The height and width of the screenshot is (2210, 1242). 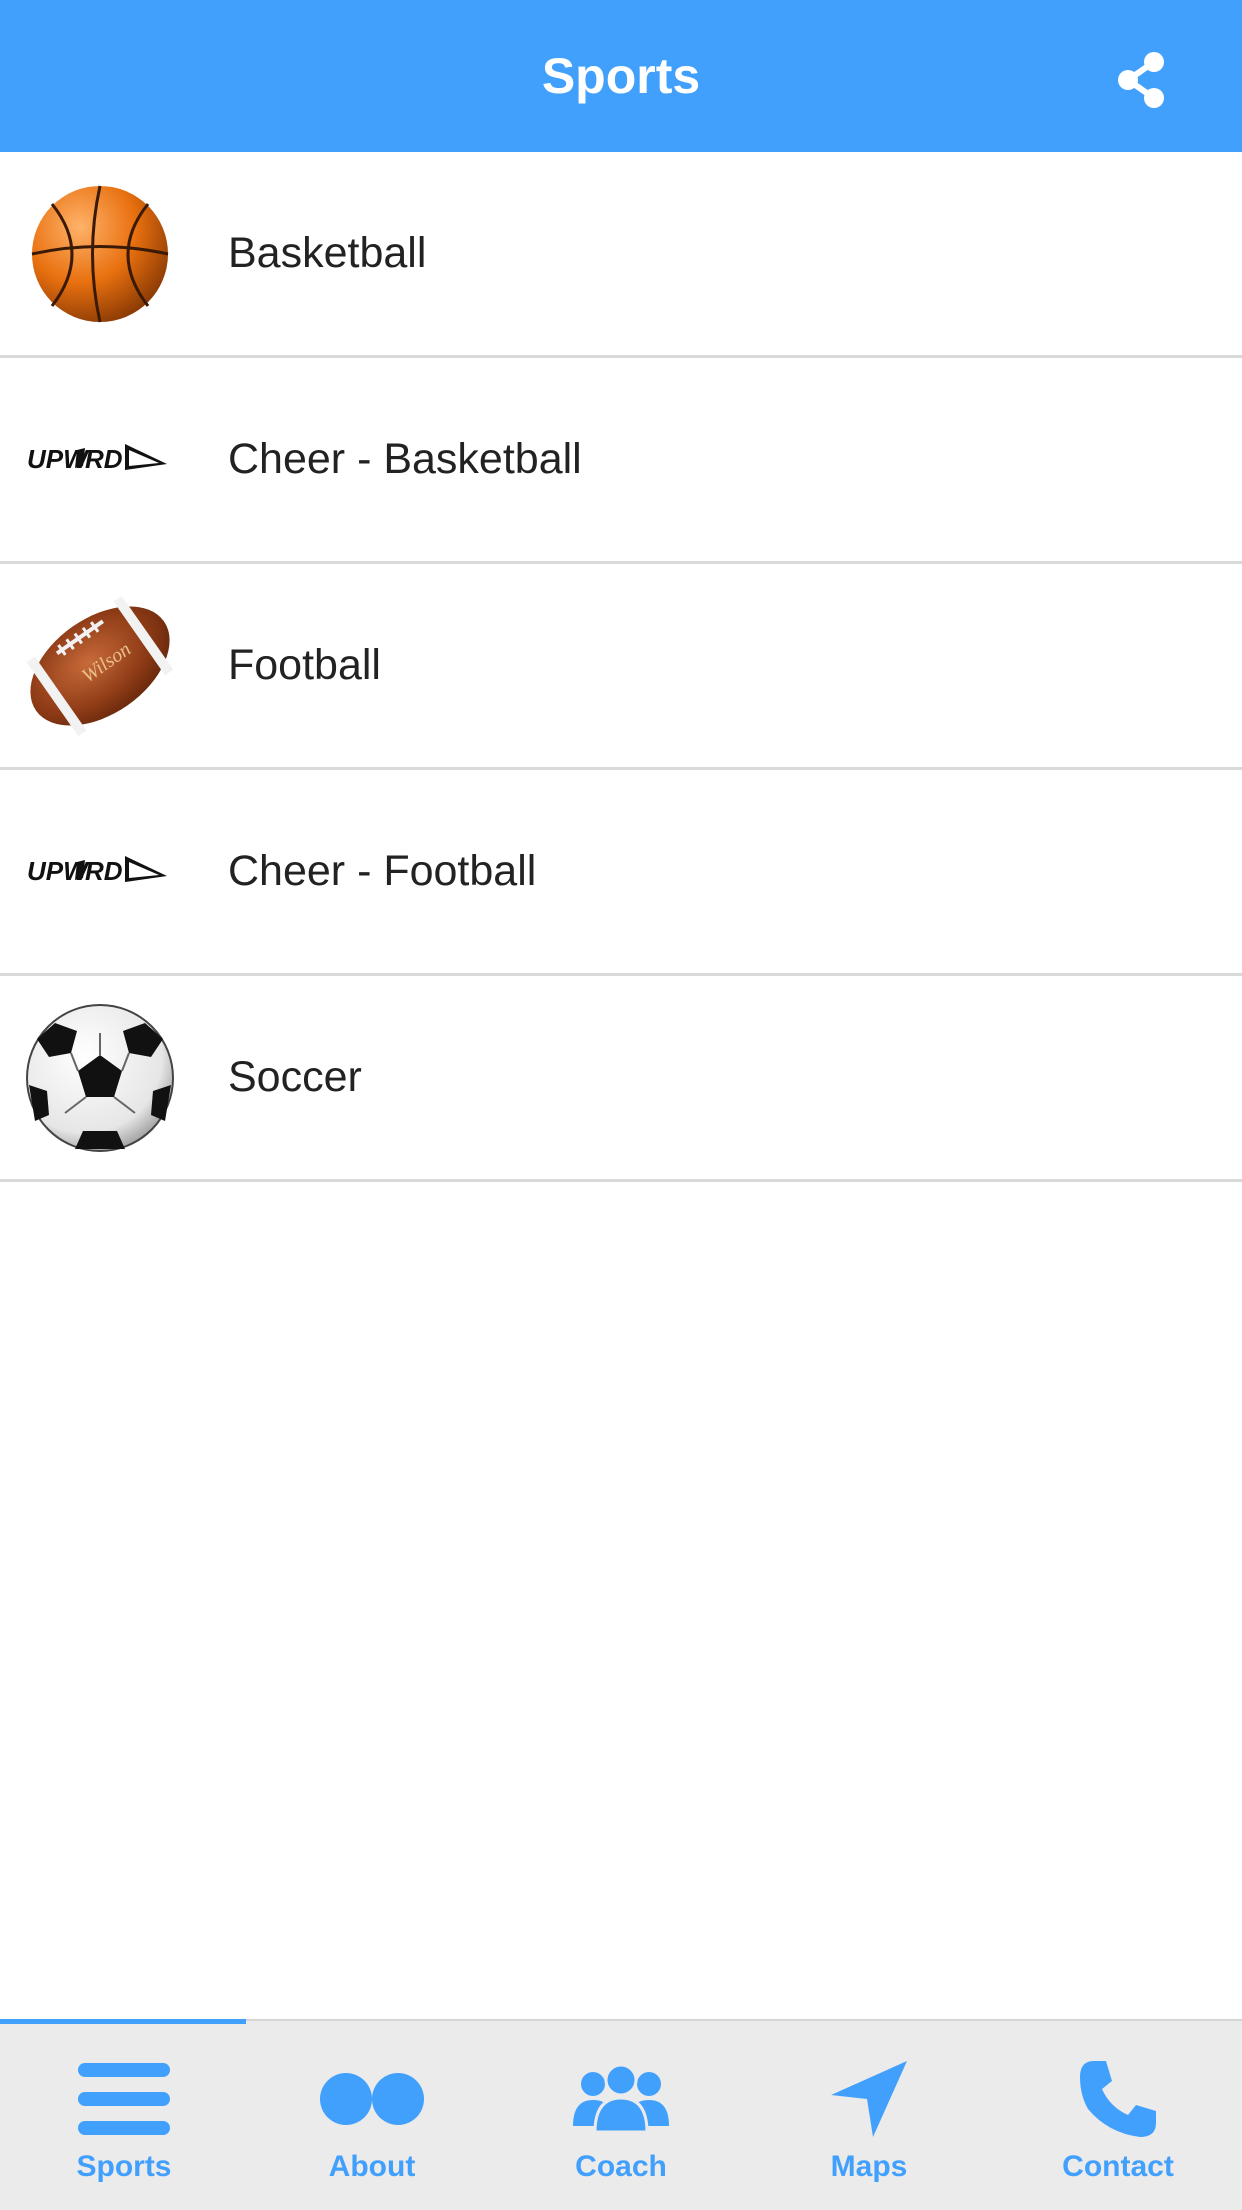 What do you see at coordinates (100, 665) in the screenshot?
I see `football-icon: Wilson` at bounding box center [100, 665].